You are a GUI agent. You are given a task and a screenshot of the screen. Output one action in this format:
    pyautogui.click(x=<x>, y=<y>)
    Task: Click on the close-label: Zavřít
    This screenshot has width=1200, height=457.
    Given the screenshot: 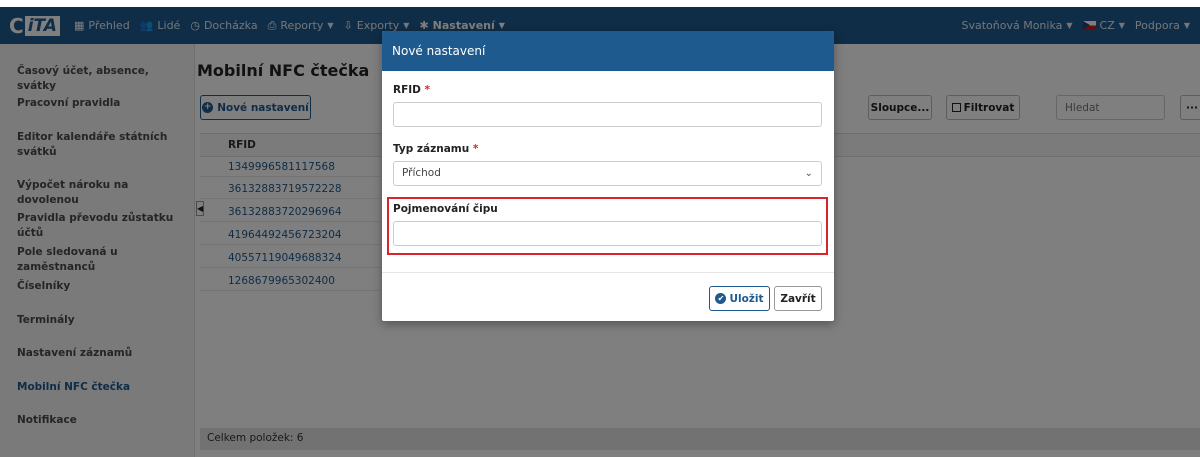 What is the action you would take?
    pyautogui.click(x=798, y=298)
    